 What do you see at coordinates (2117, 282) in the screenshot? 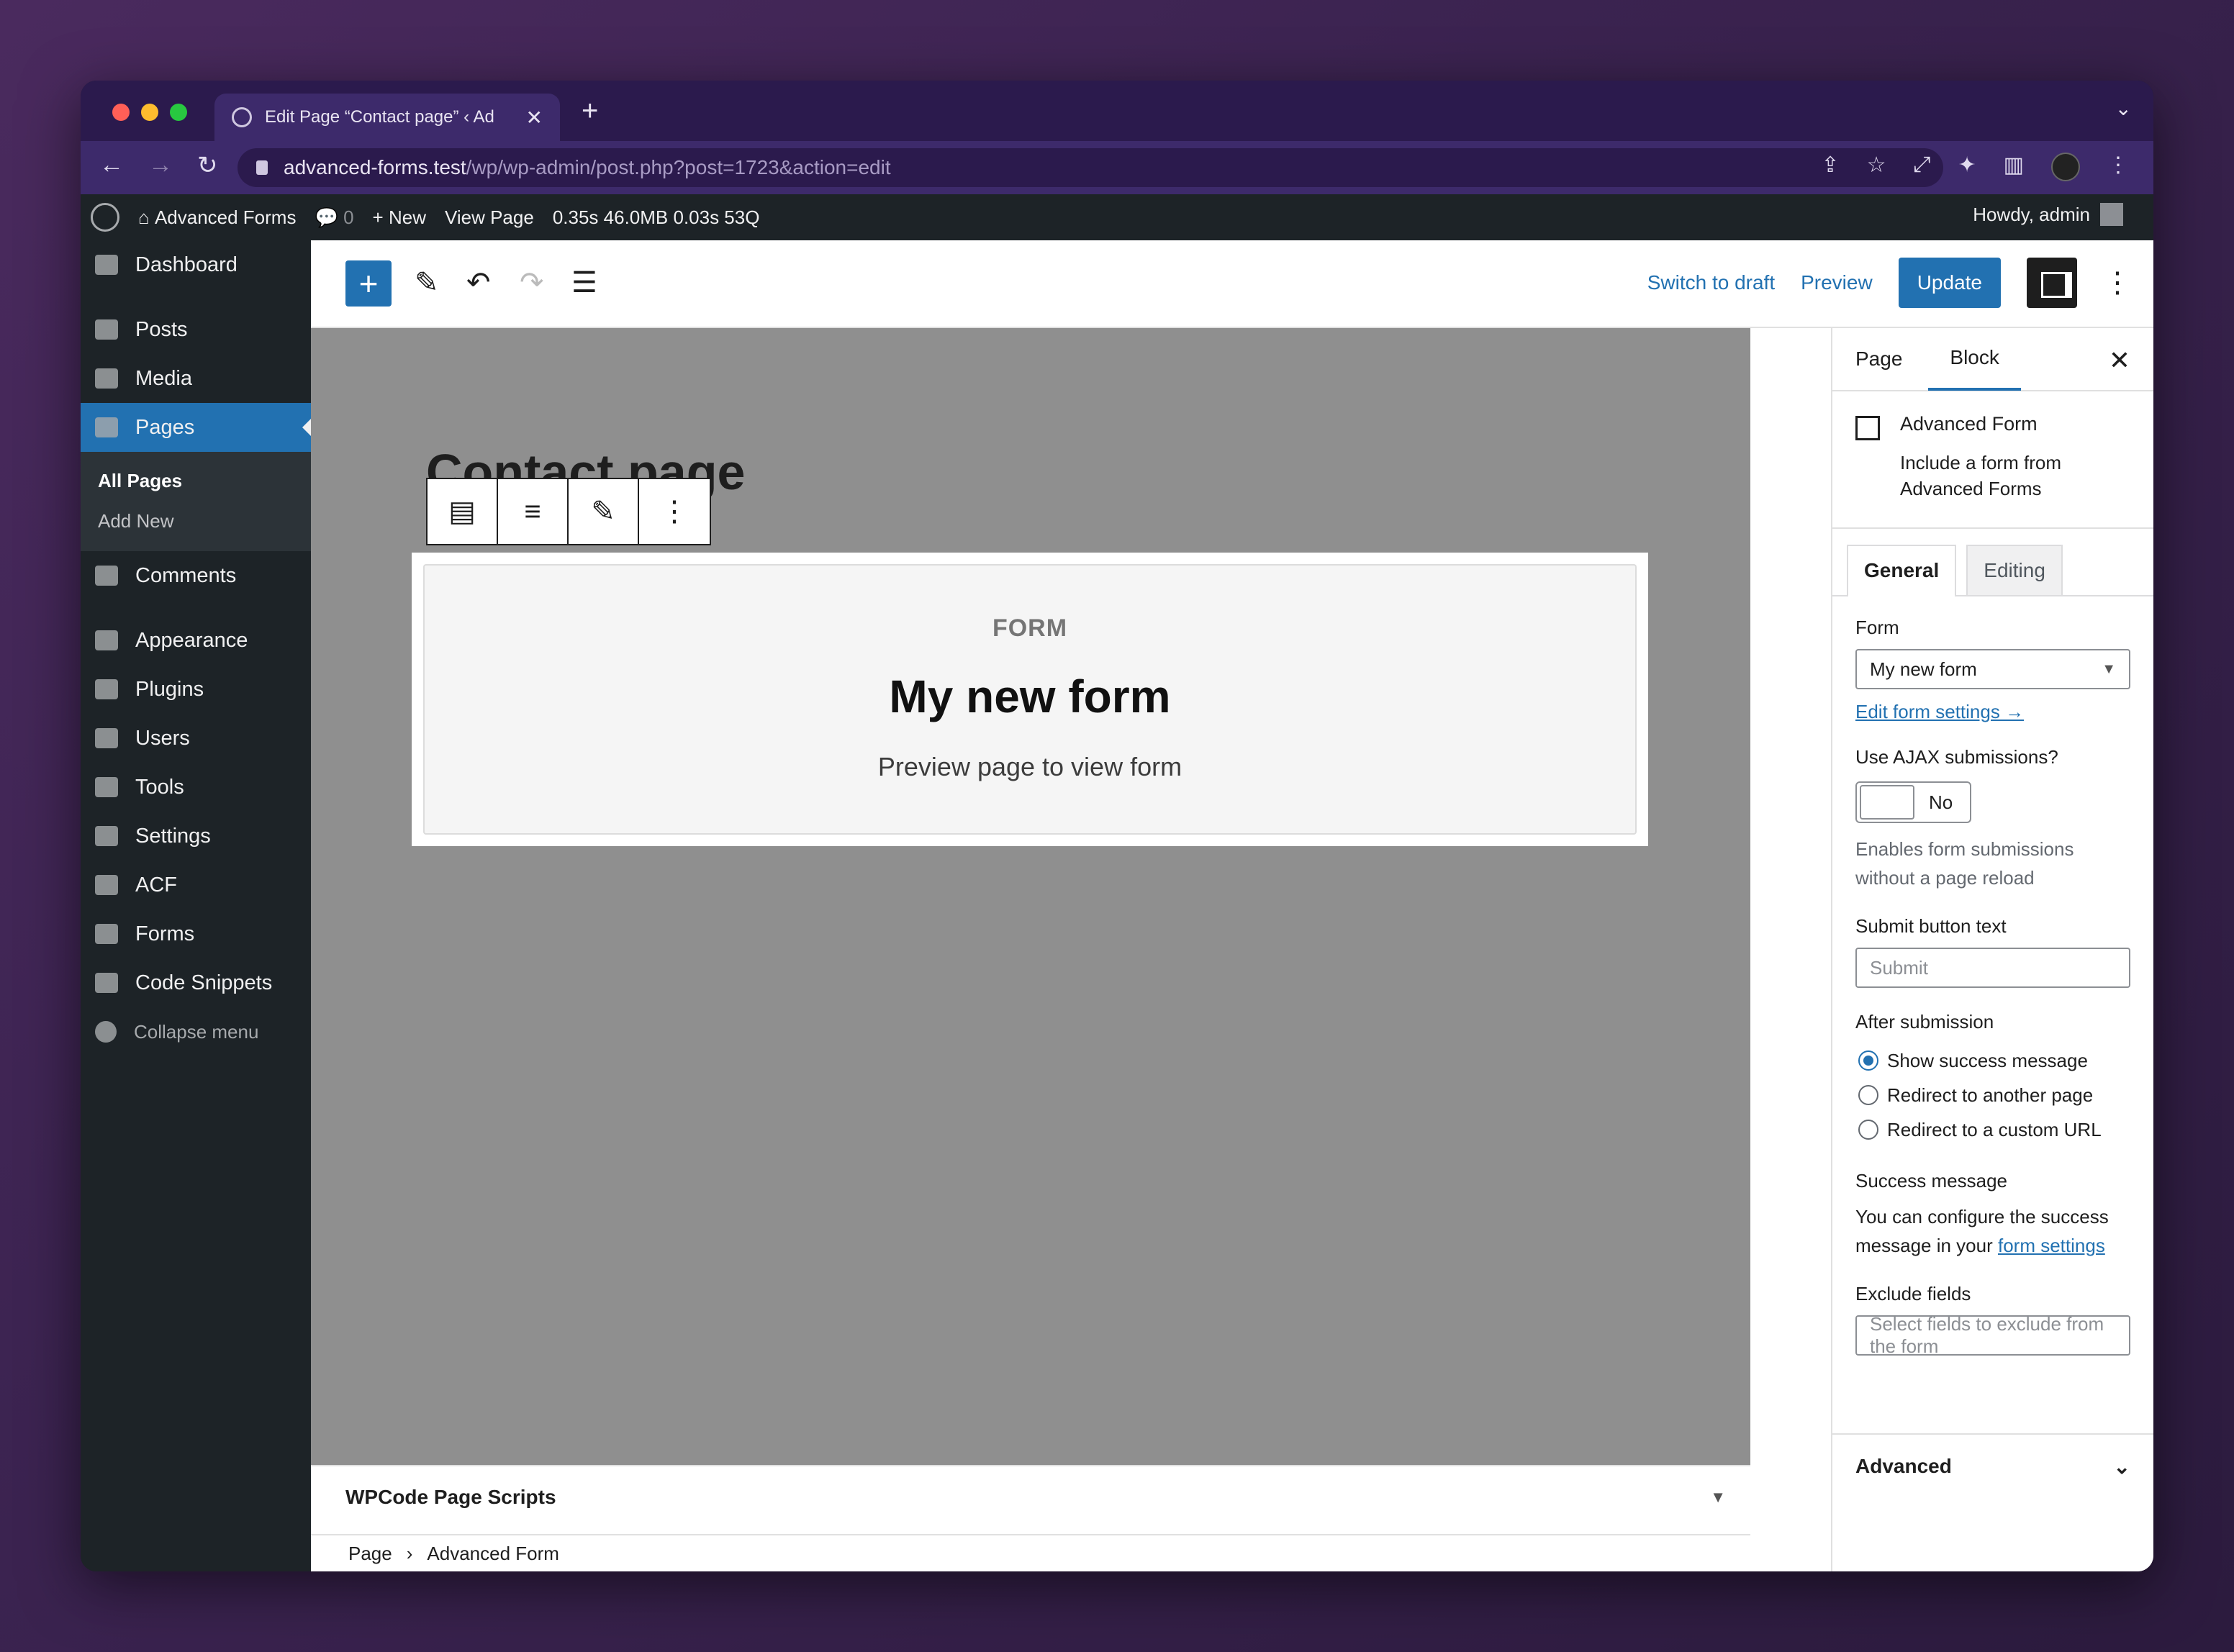
I see `options-icon: ⋮` at bounding box center [2117, 282].